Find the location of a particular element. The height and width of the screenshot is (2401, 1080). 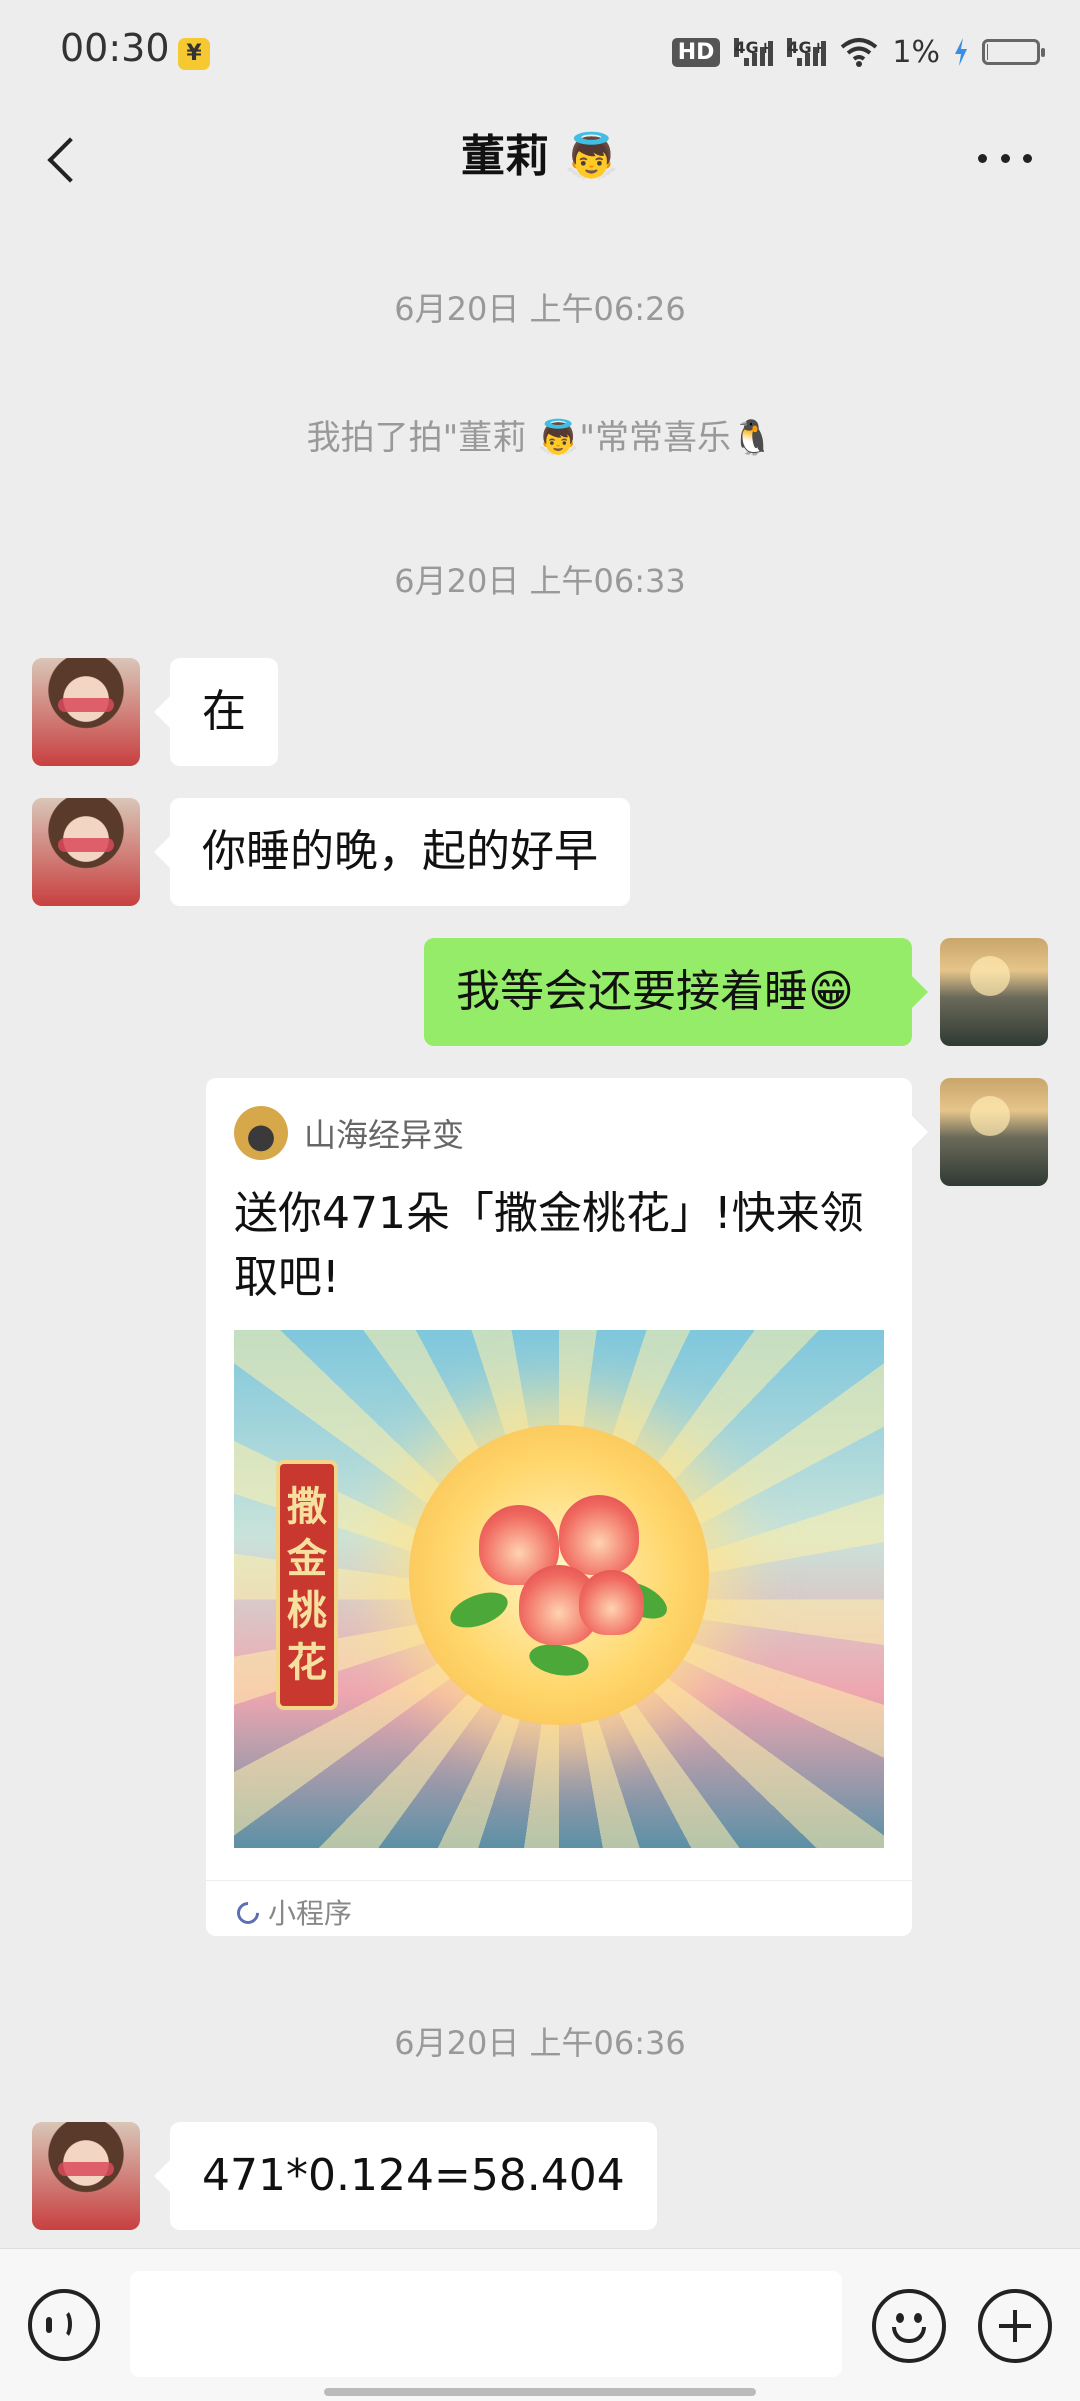

plus-icon is located at coordinates (1015, 2326).